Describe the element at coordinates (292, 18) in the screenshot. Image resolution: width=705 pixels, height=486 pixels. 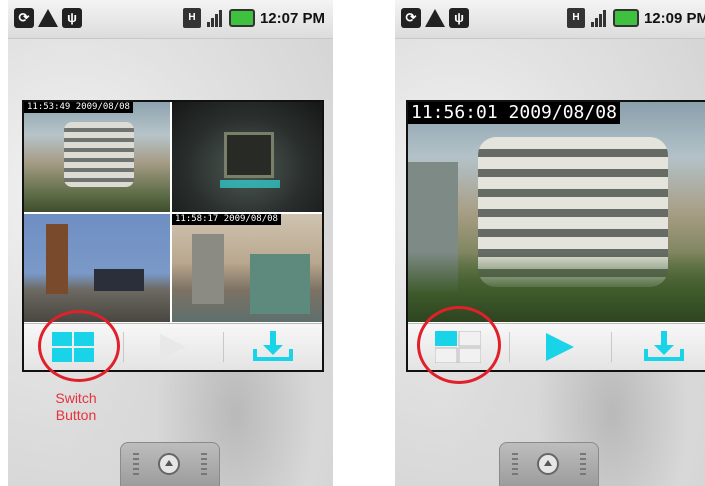
I see `clock: 12:07 PM` at that location.